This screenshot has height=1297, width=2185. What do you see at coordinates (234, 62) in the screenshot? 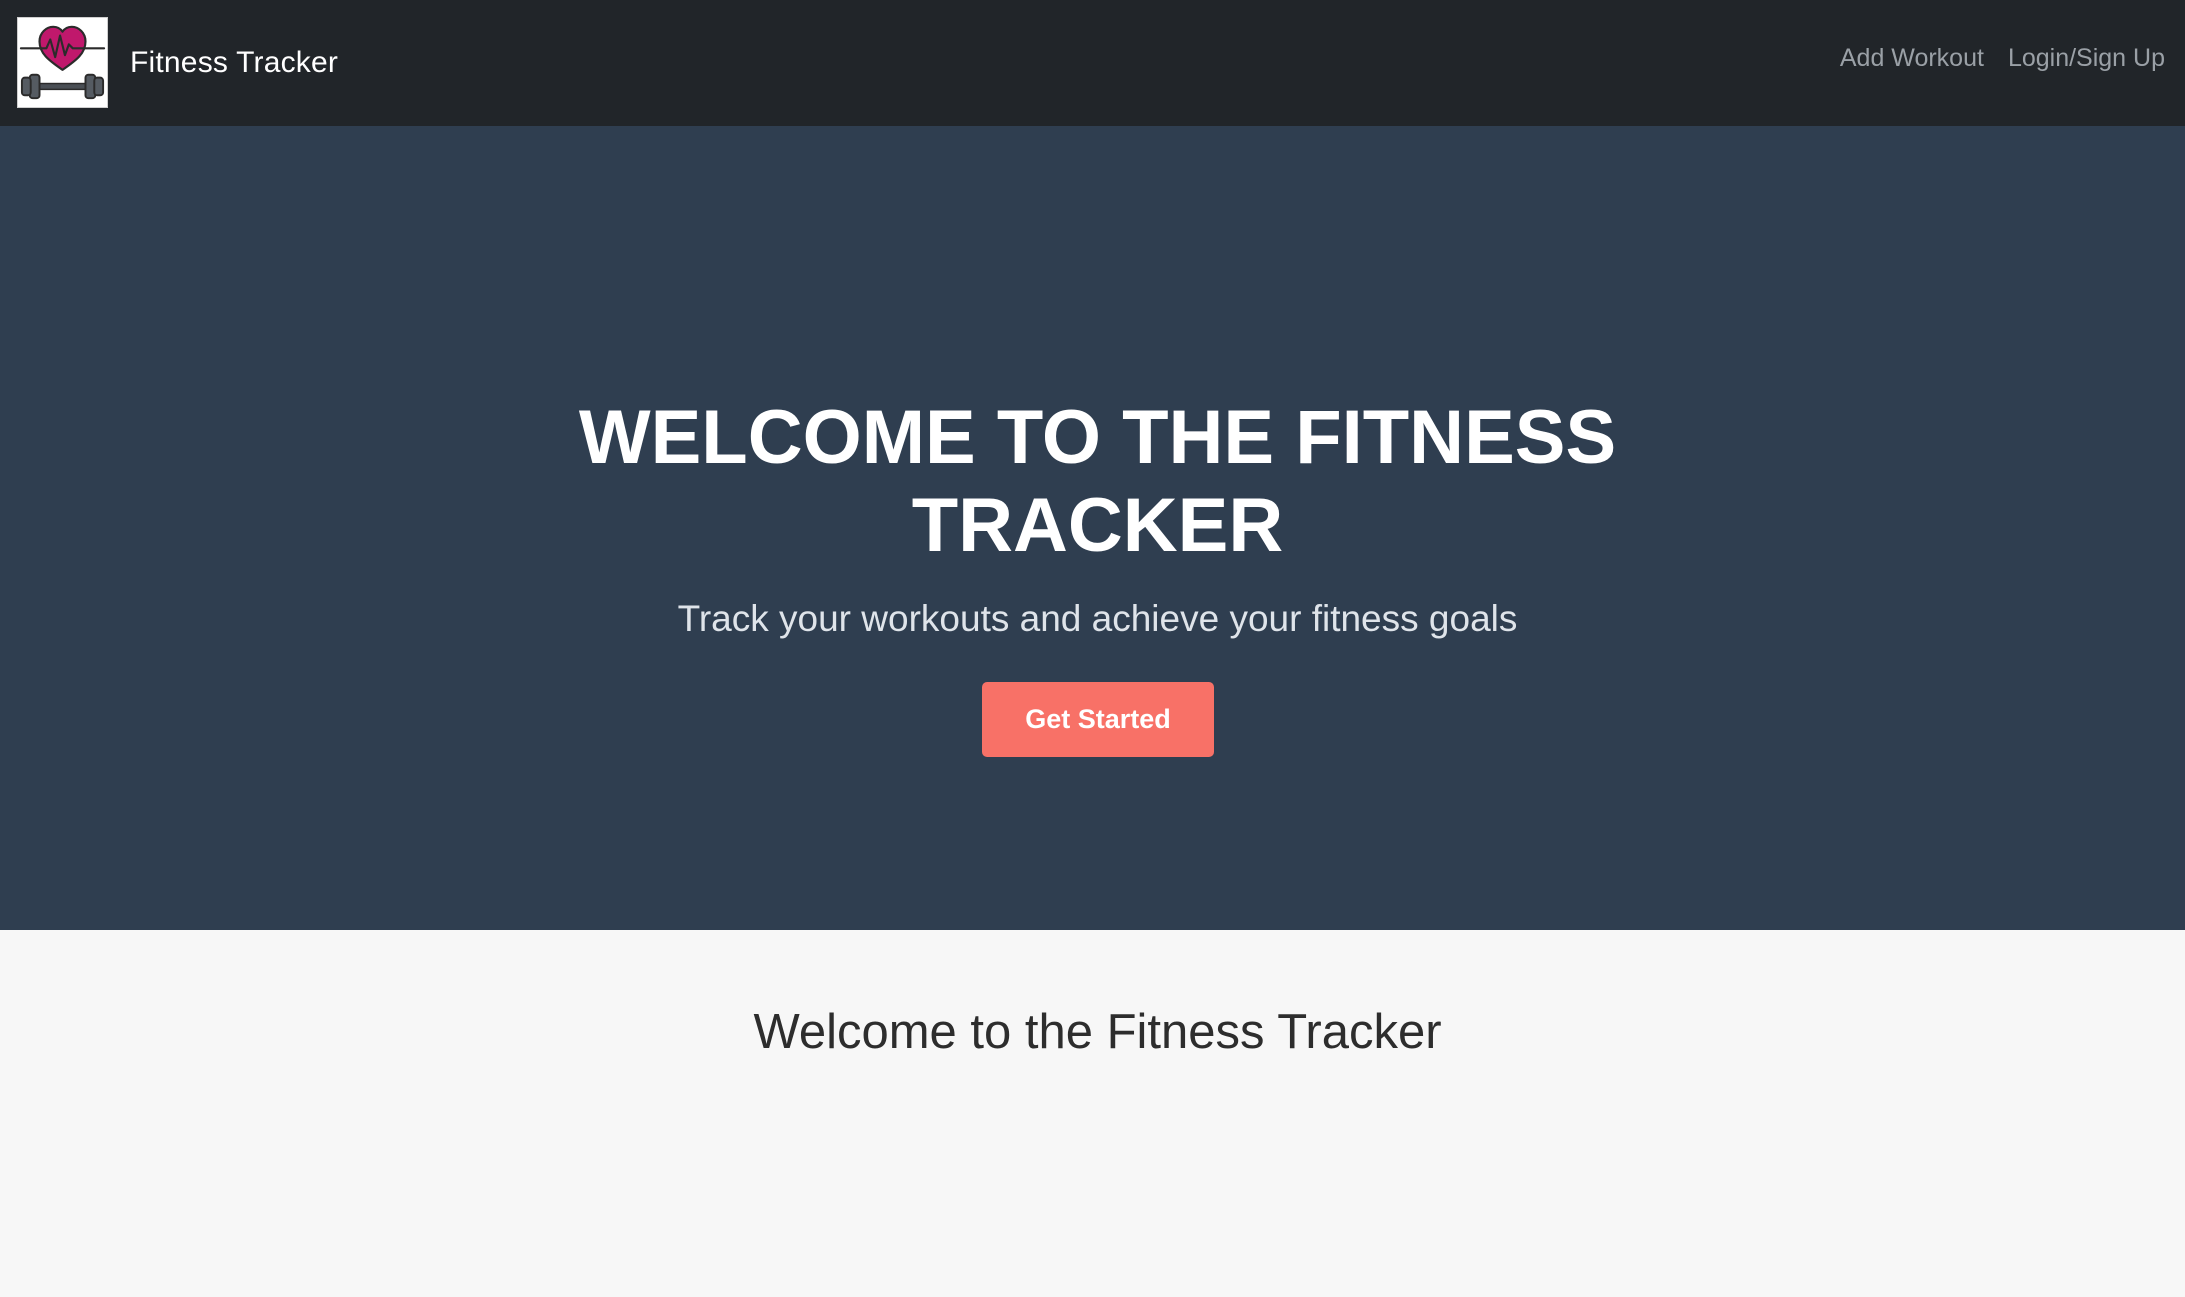
I see `brand-name: Fitness Tracker` at bounding box center [234, 62].